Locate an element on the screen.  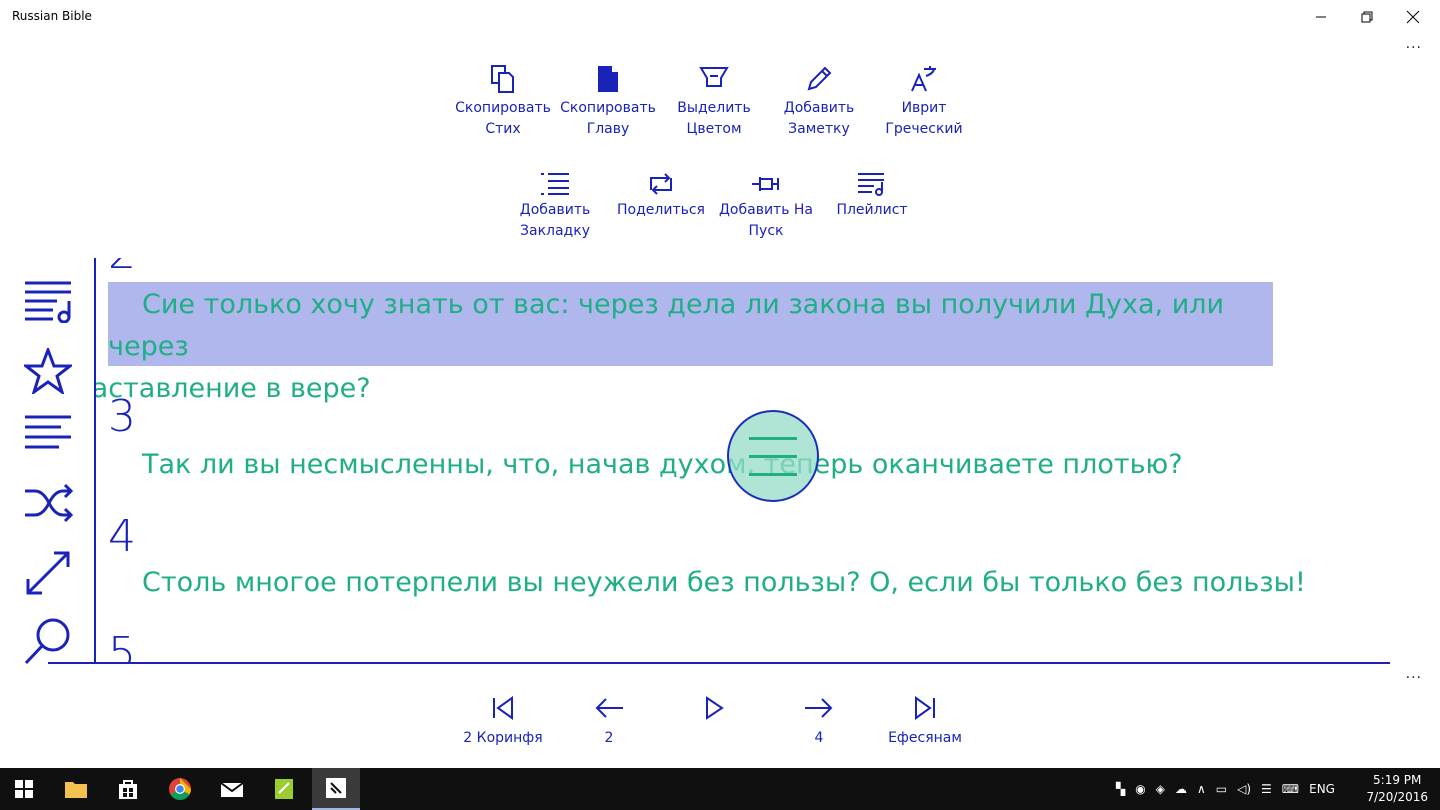
share-icon is located at coordinates (661, 184).